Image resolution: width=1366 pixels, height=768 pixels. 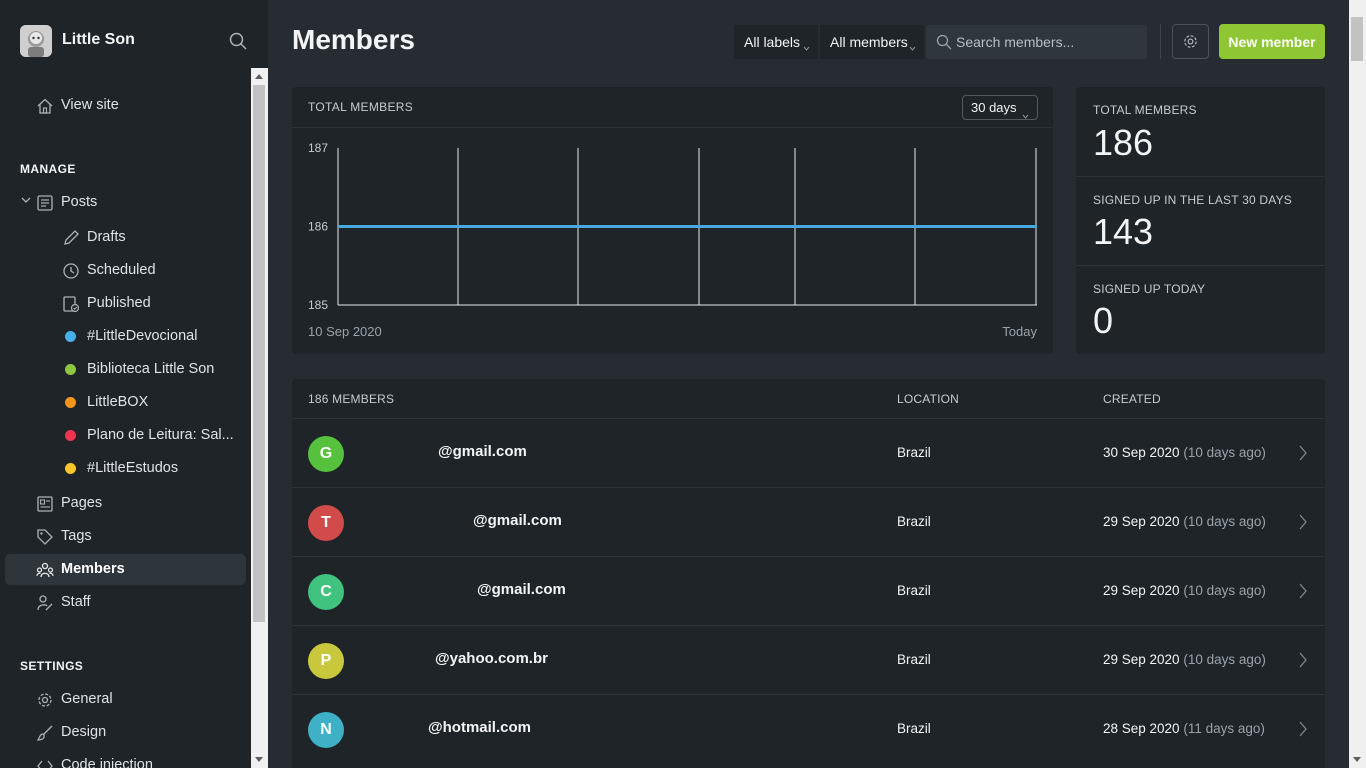 What do you see at coordinates (259, 76) in the screenshot?
I see `scroll-up-arrow-icon` at bounding box center [259, 76].